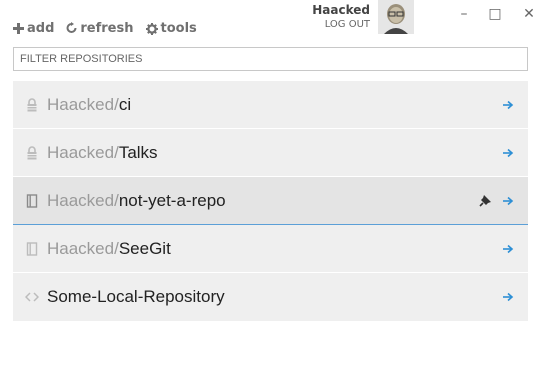 This screenshot has width=543, height=383. What do you see at coordinates (41, 28) in the screenshot?
I see `add-label: add` at bounding box center [41, 28].